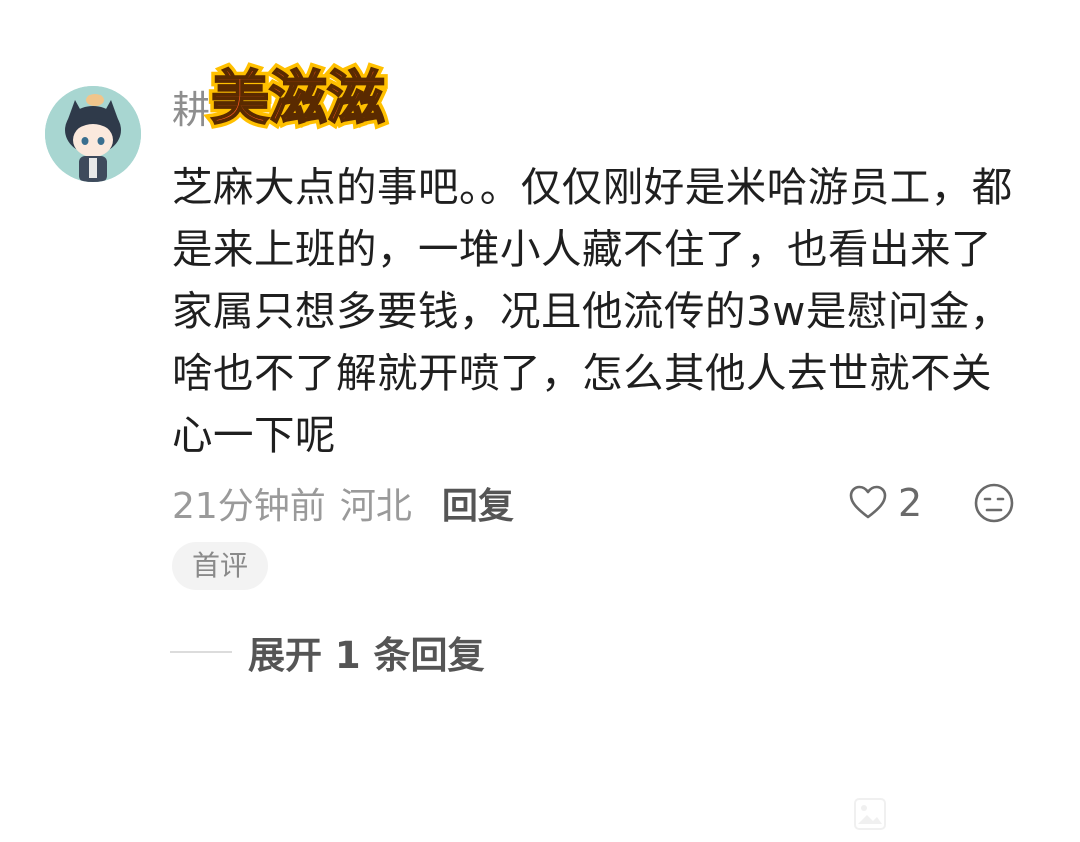 This screenshot has width=1080, height=842. I want to click on reply-button: 回复, so click(478, 503).